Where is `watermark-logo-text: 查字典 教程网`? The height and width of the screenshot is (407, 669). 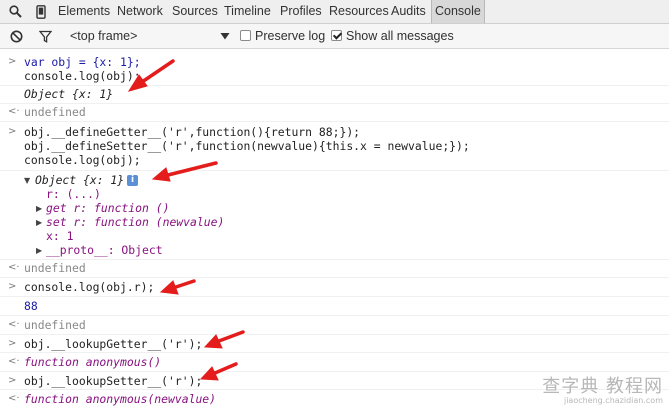 watermark-logo-text: 查字典 教程网 is located at coordinates (602, 386).